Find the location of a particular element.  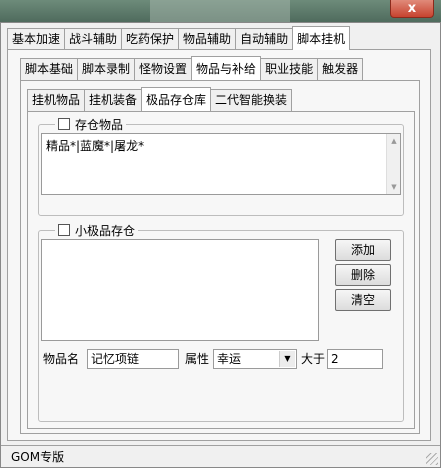

attribute-value: 幸运 is located at coordinates (229, 359).